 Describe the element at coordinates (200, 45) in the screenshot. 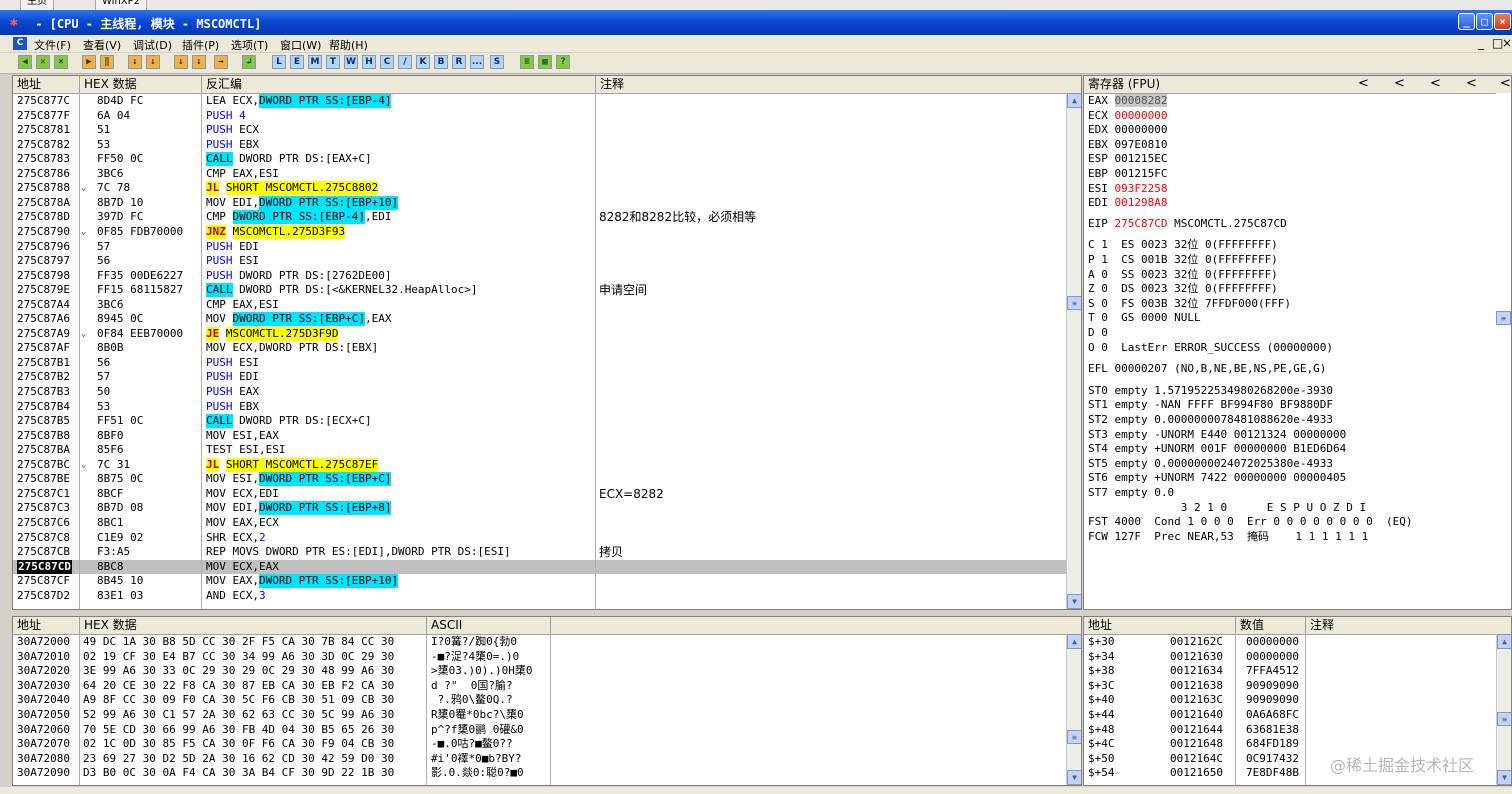

I see `menu-plugins: 插件(P)` at that location.